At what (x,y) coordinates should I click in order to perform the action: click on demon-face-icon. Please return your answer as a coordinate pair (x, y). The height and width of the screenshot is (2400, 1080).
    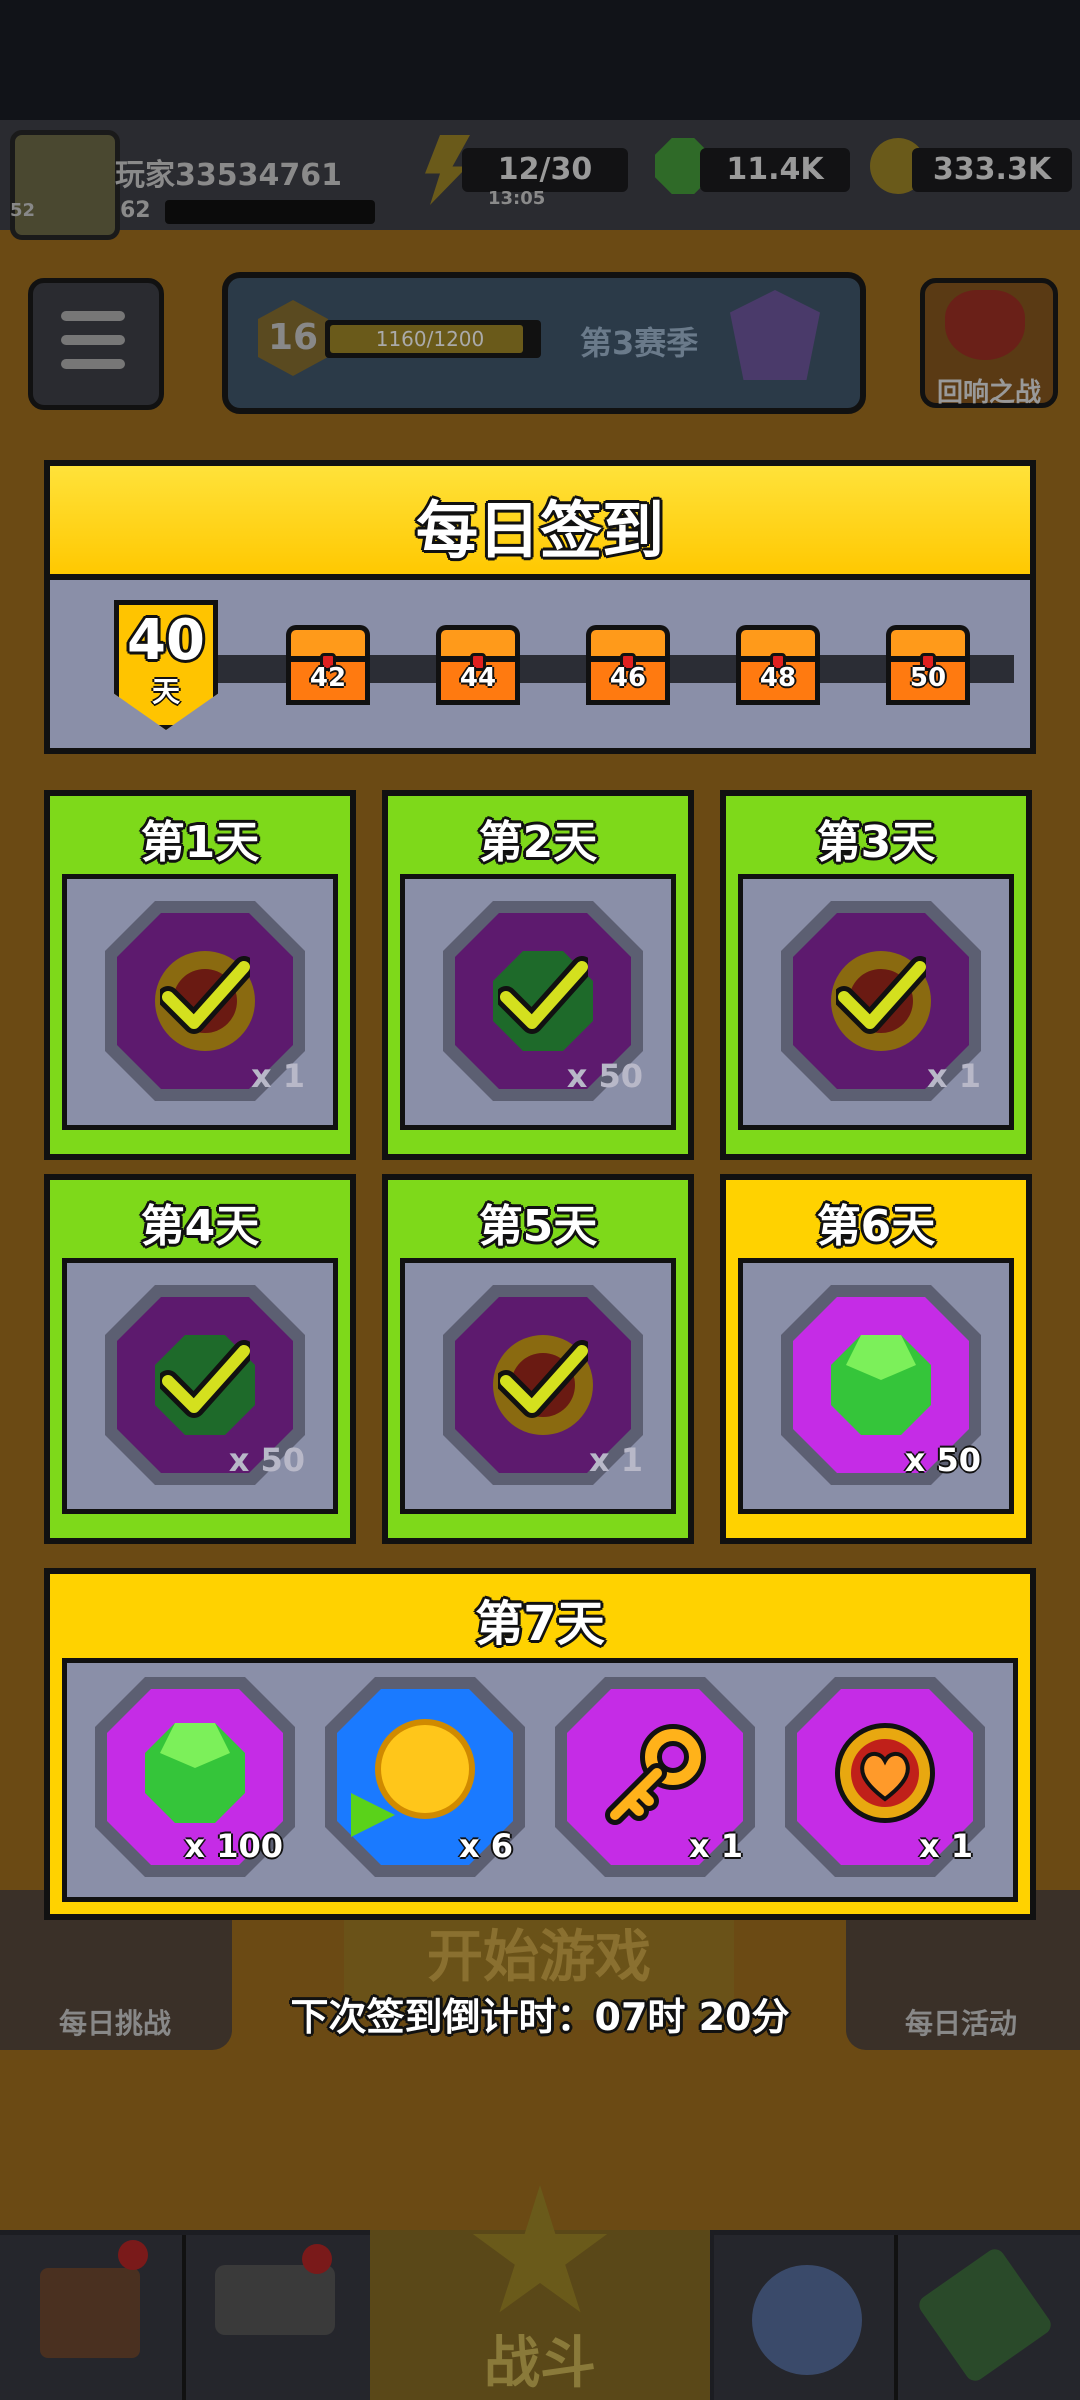
    Looking at the image, I should click on (985, 325).